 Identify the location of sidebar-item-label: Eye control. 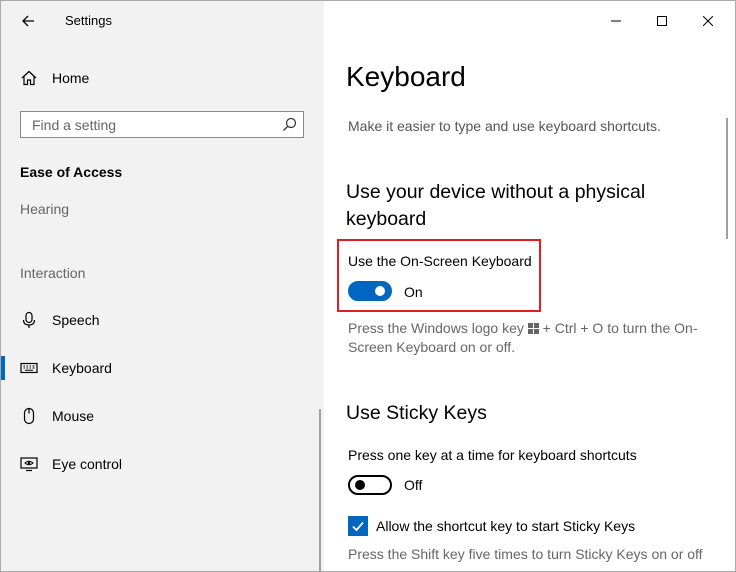
(87, 464).